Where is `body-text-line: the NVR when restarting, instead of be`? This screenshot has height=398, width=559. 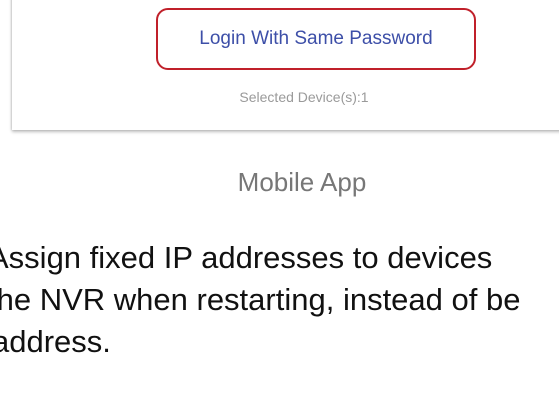
body-text-line: the NVR when restarting, instead of be is located at coordinates (260, 299).